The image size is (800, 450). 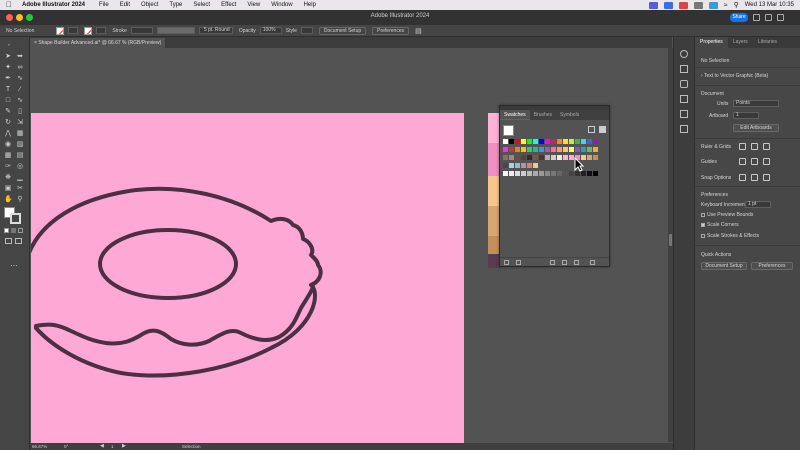 What do you see at coordinates (780, 17) in the screenshot?
I see `arrange-documents-icon` at bounding box center [780, 17].